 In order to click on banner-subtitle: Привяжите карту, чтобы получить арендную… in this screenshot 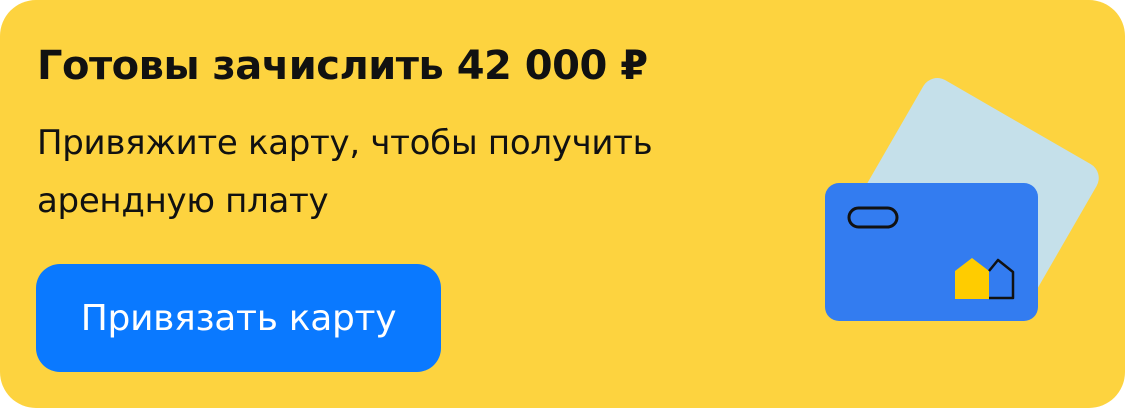, I will do `click(345, 172)`.